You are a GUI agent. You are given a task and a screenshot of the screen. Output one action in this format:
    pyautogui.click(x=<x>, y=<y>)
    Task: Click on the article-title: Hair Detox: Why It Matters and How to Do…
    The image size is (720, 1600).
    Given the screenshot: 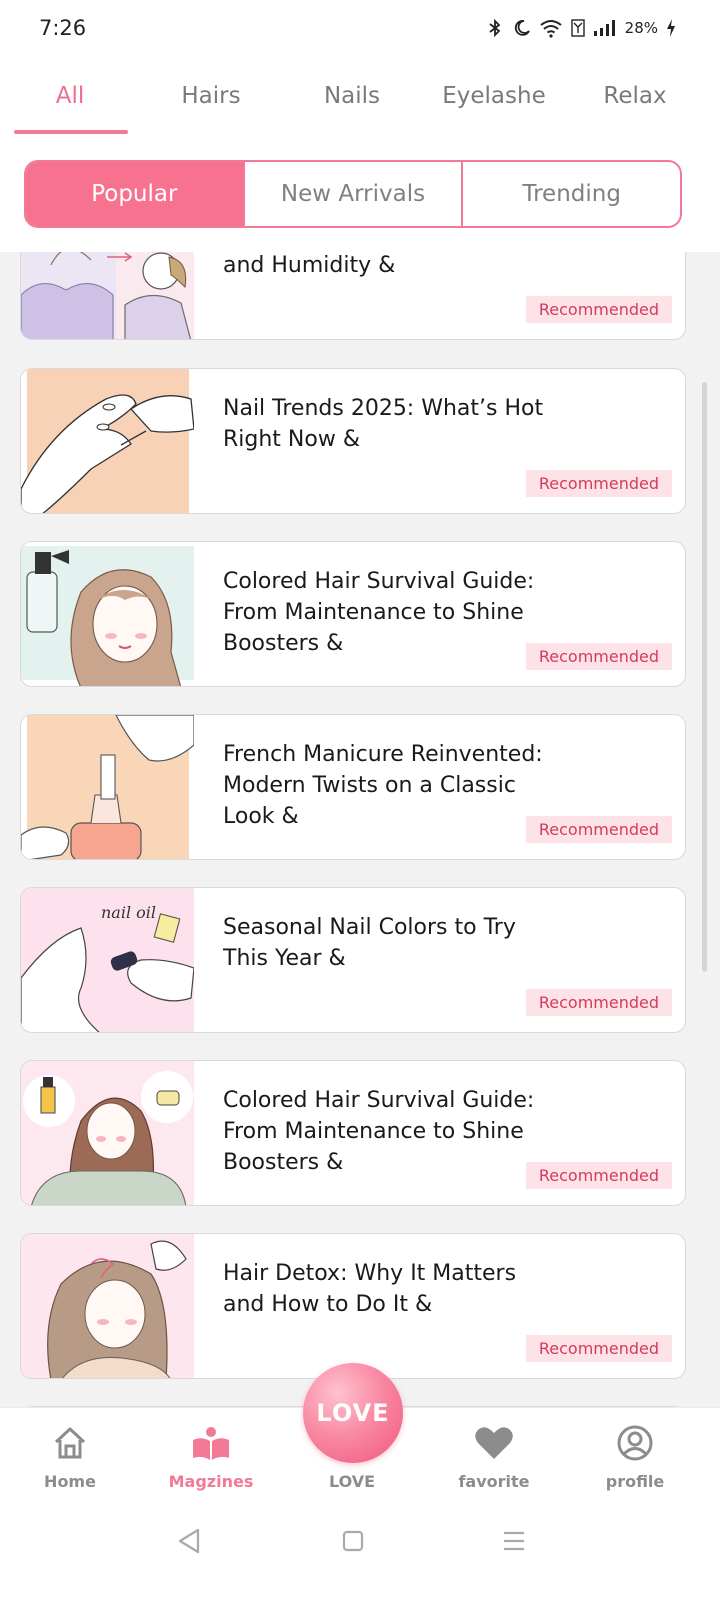 What is the action you would take?
    pyautogui.click(x=370, y=1289)
    